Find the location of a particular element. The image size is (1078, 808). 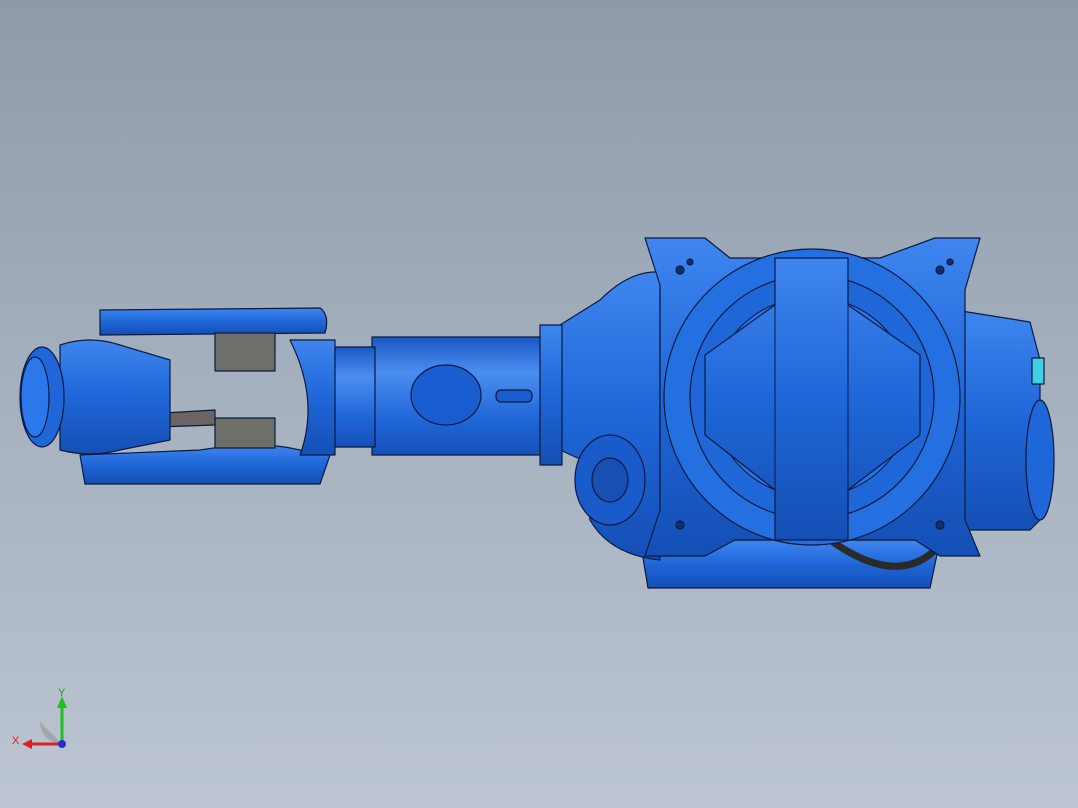

coupling is located at coordinates (352, 397).